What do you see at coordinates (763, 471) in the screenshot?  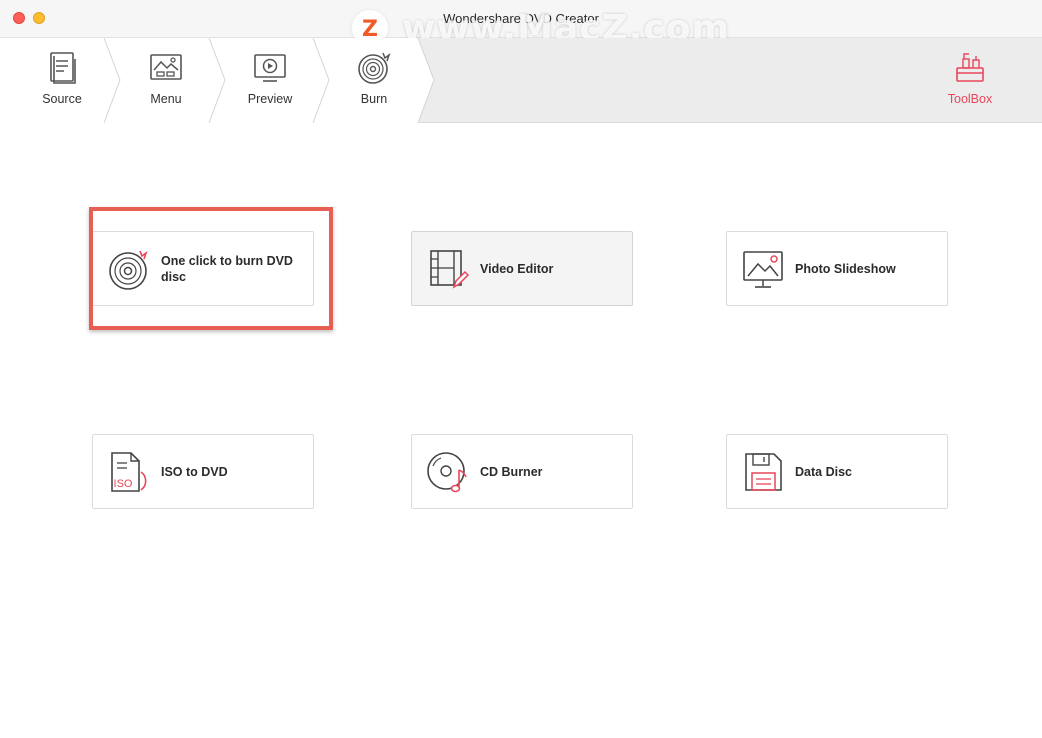 I see `floppy-disk-icon` at bounding box center [763, 471].